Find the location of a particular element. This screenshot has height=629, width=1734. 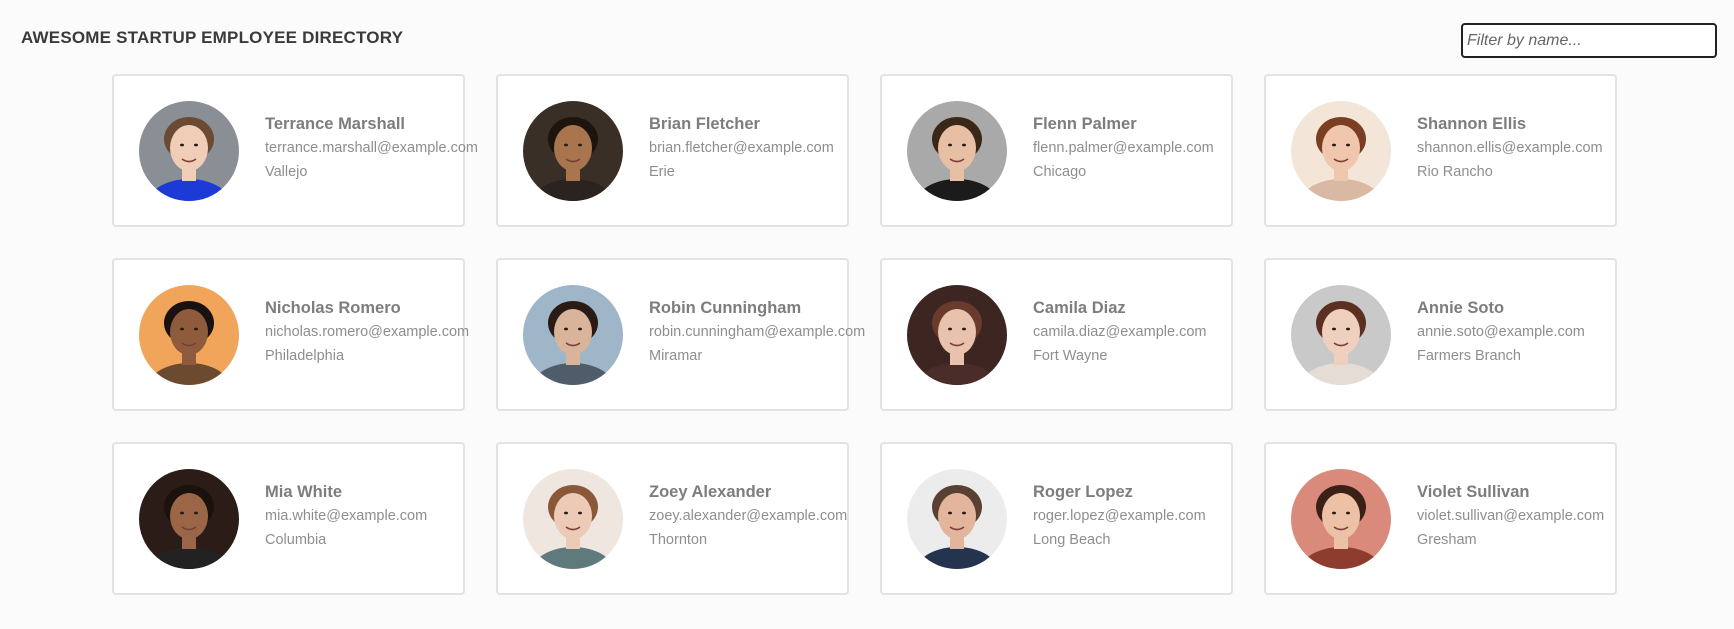

employee-email: terrance.marshall@example.com is located at coordinates (371, 148).